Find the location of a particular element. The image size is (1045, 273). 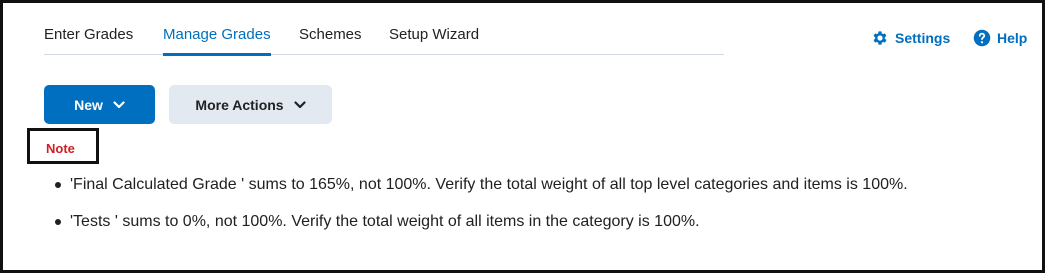

more-actions-button: More Actions is located at coordinates (250, 104).